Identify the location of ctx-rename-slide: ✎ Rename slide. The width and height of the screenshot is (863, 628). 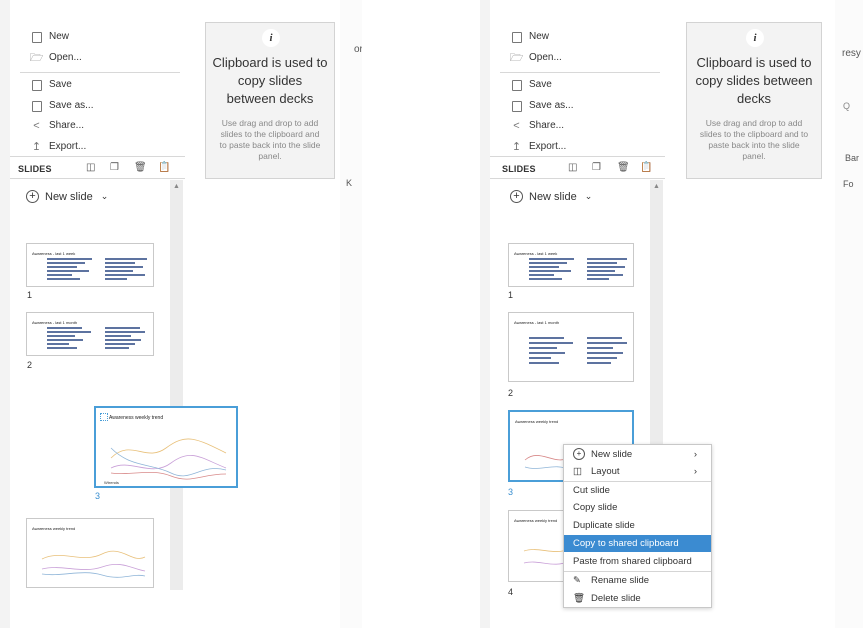
(637, 580).